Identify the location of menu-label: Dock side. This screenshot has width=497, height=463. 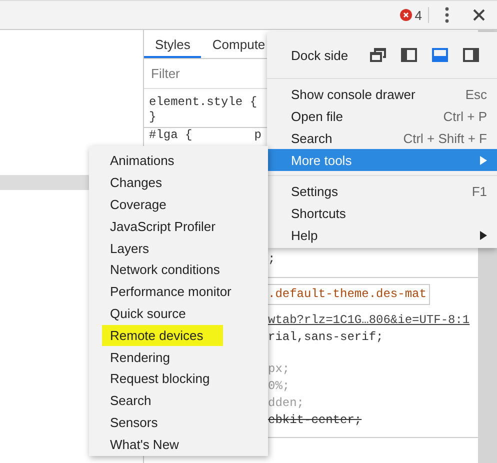
(320, 55).